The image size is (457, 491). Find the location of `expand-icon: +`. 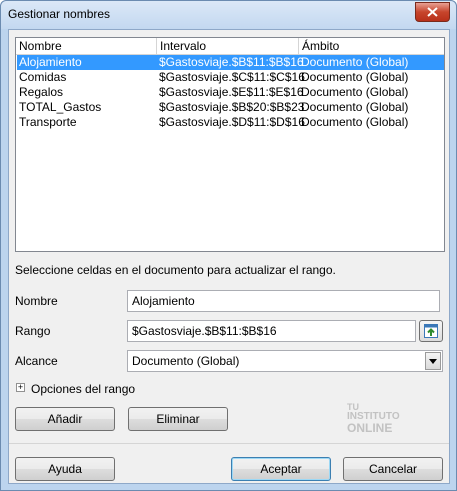

expand-icon: + is located at coordinates (20, 387).